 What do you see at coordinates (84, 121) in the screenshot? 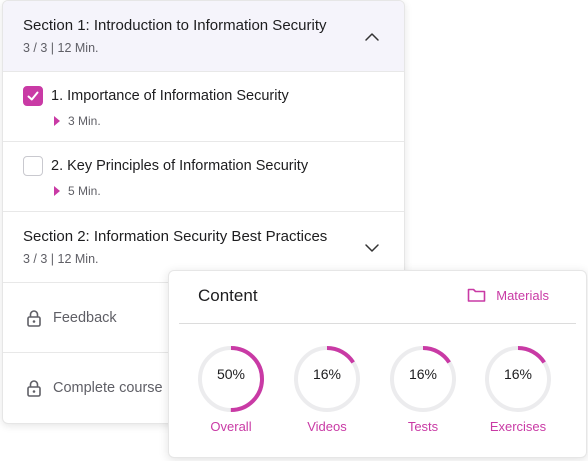
I see `lesson-duration: 3 Min.` at bounding box center [84, 121].